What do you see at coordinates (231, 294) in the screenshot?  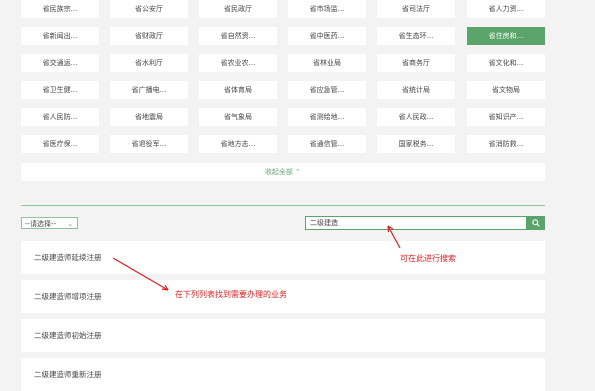 I see `list-hint-annotation: 在下列列表找到需要办理的业务` at bounding box center [231, 294].